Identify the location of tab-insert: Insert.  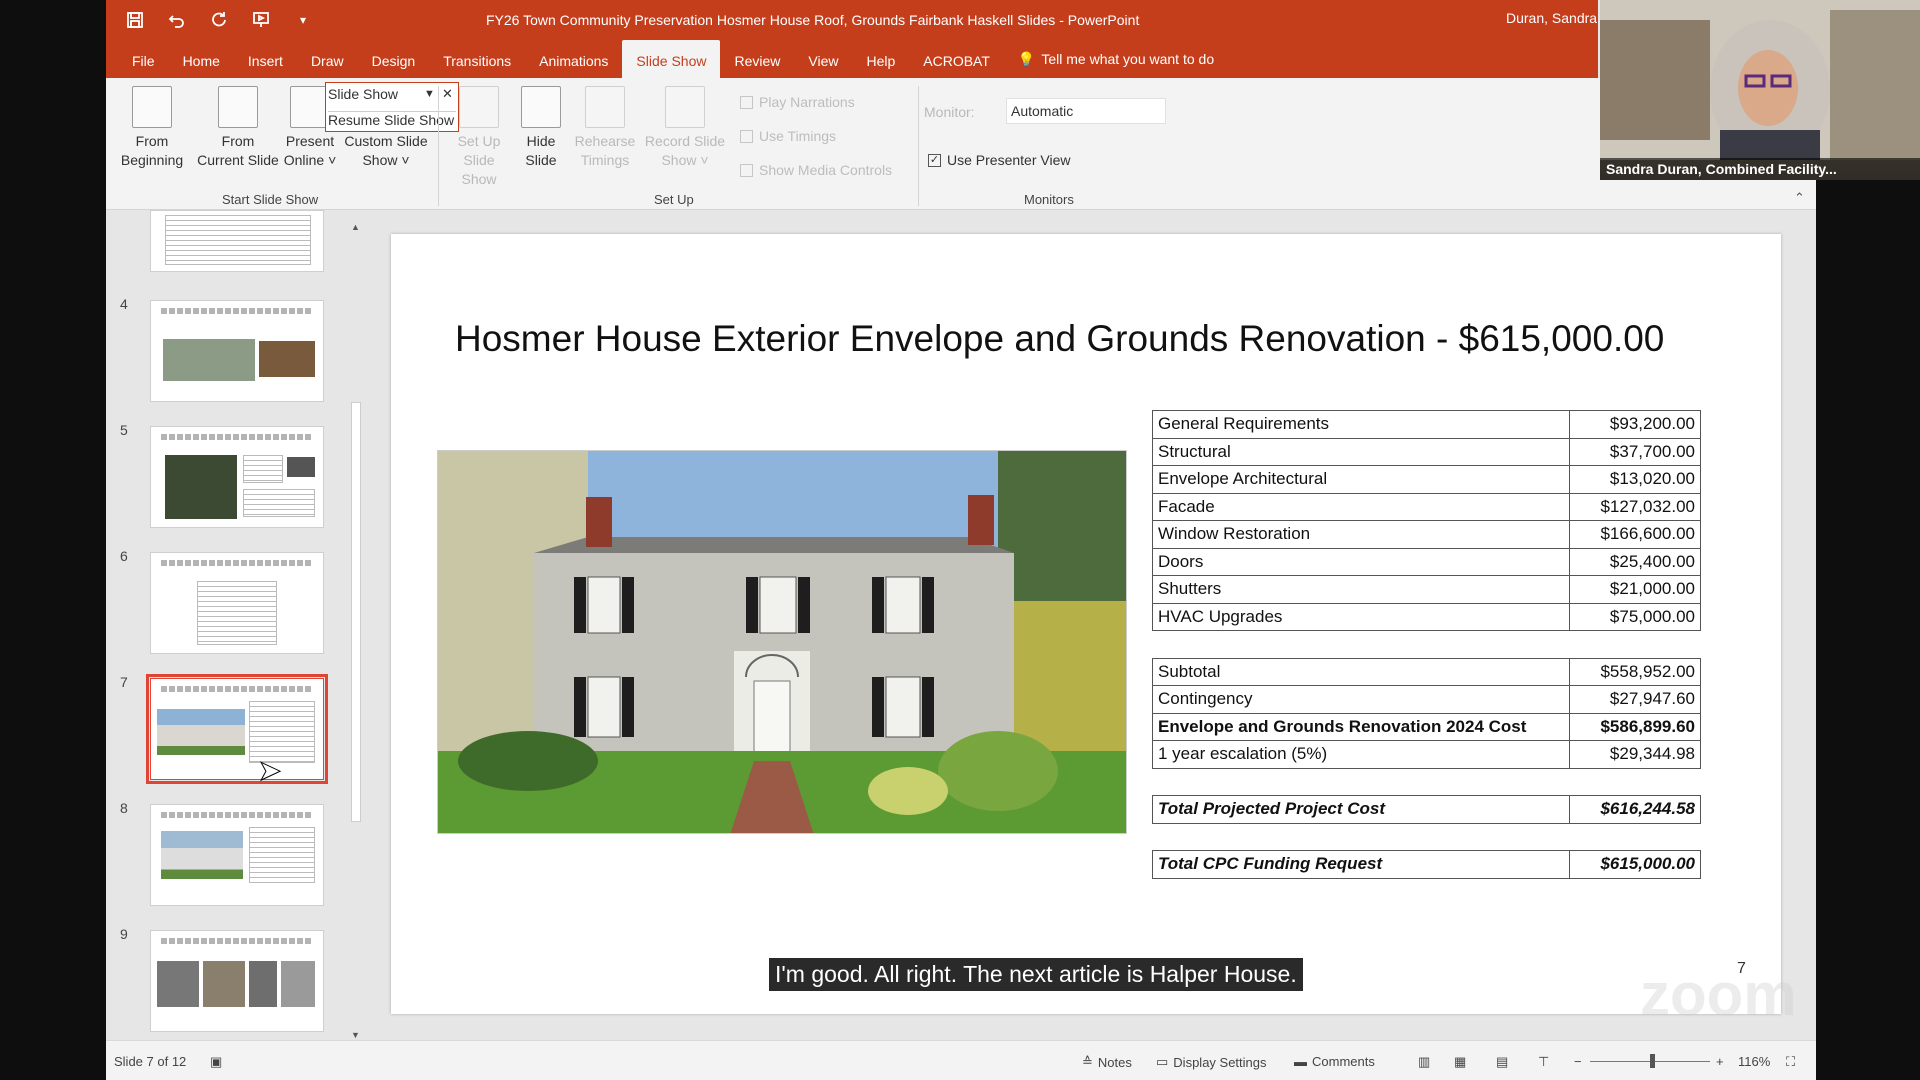
(265, 59).